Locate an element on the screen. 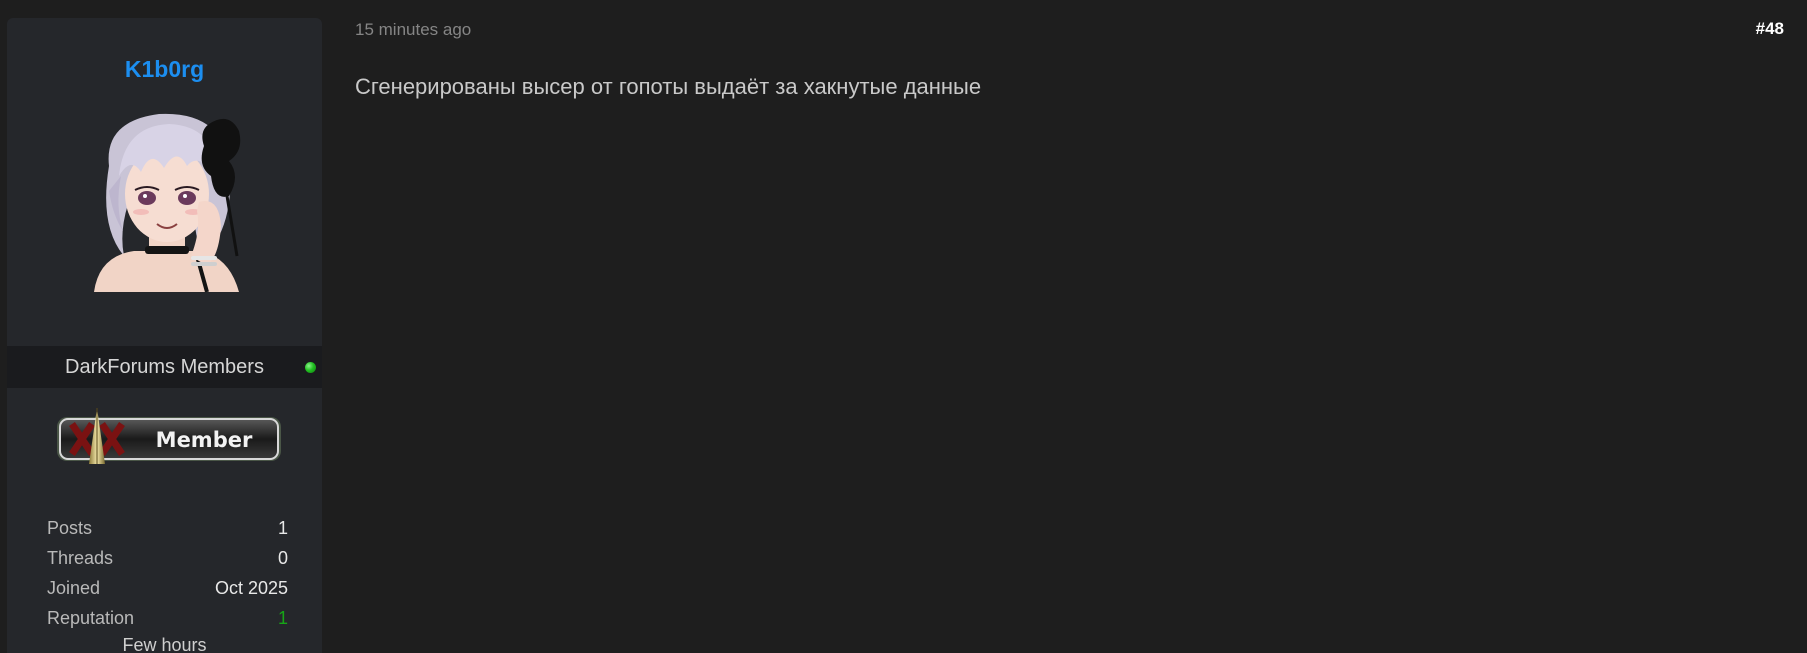  stat-label: Threads is located at coordinates (80, 558).